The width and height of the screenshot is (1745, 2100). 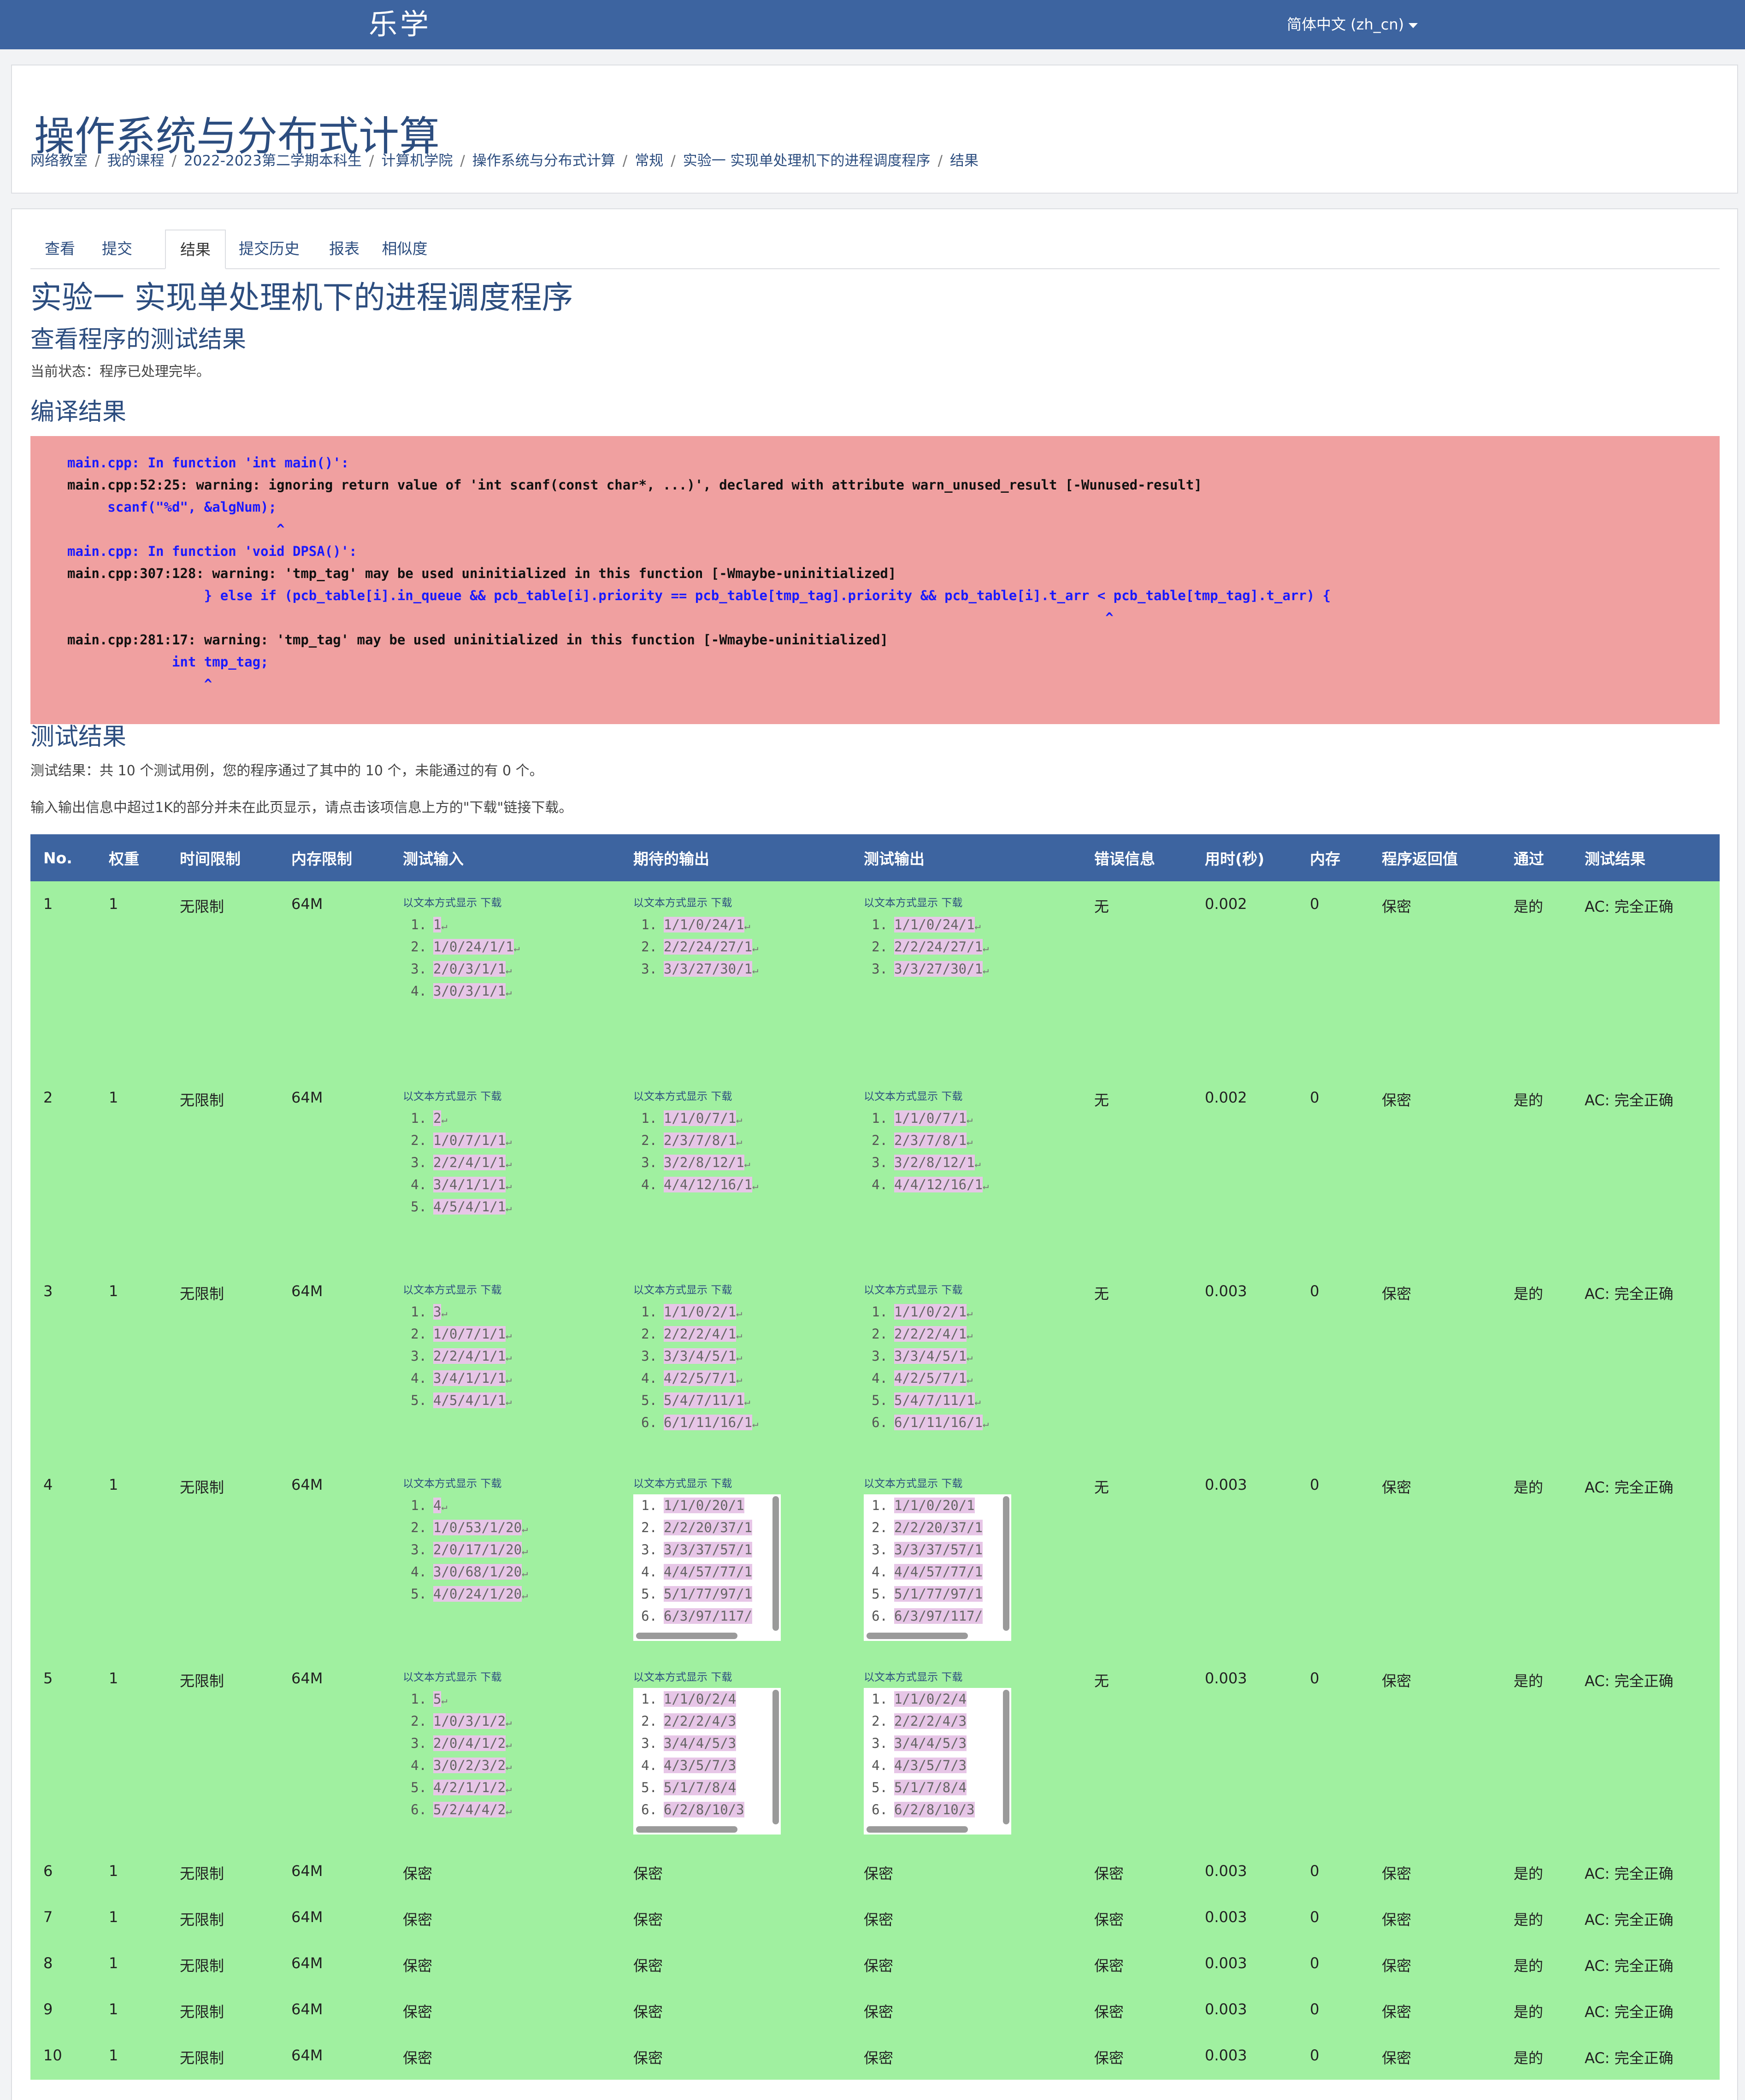 I want to click on io-line: 3. 3/4/4/5/3, so click(x=938, y=1743).